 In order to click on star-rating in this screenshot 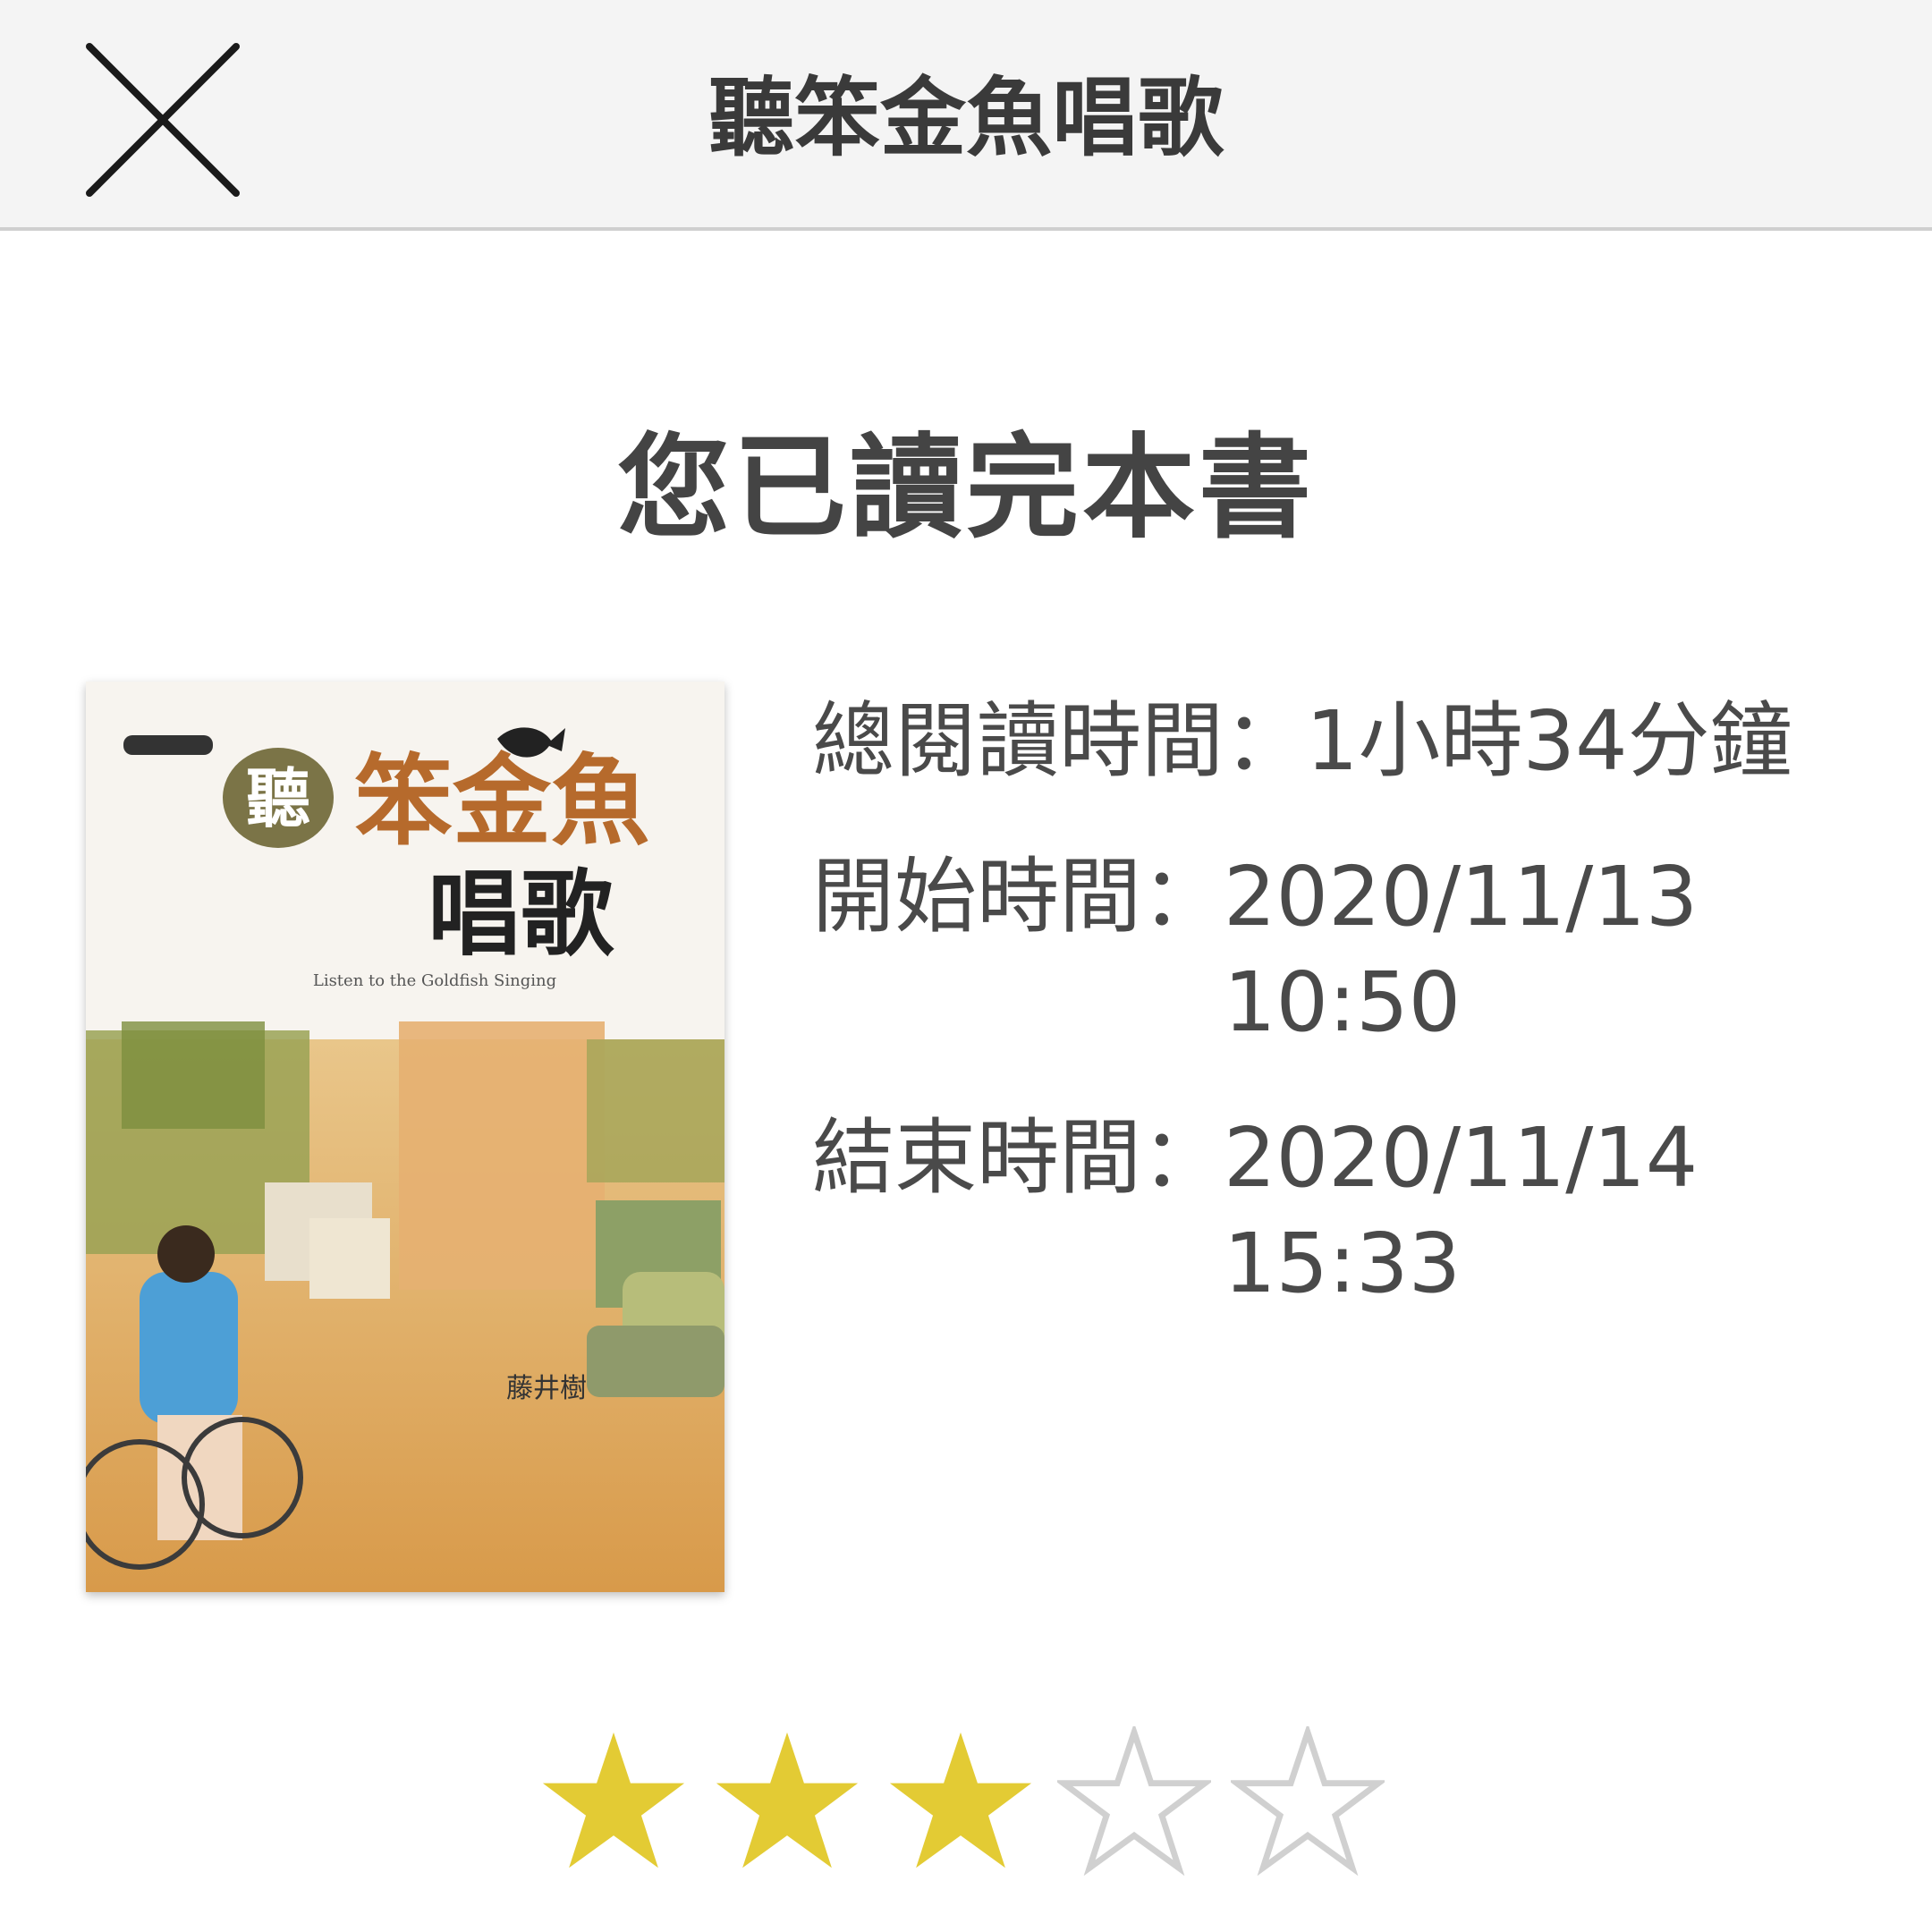, I will do `click(961, 1803)`.